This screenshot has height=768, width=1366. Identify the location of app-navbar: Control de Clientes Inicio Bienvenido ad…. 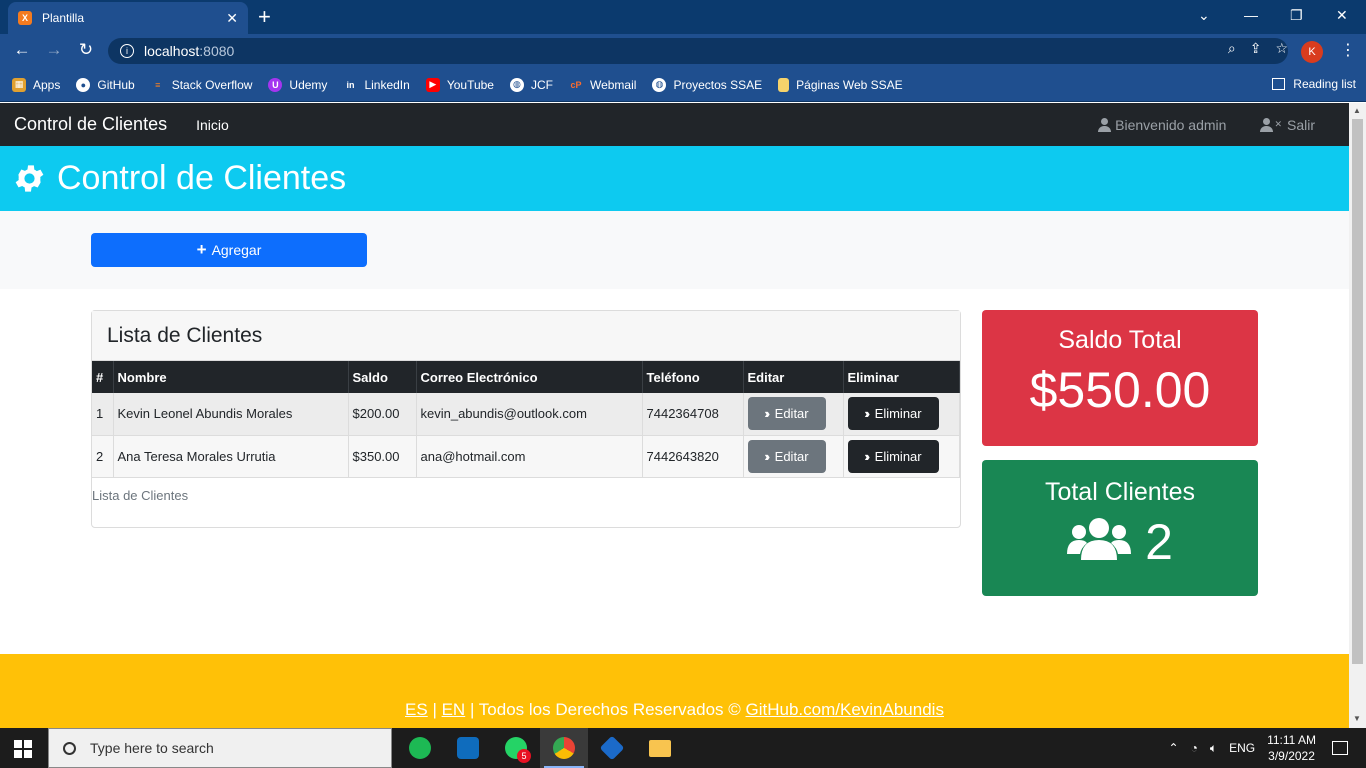
(674, 124).